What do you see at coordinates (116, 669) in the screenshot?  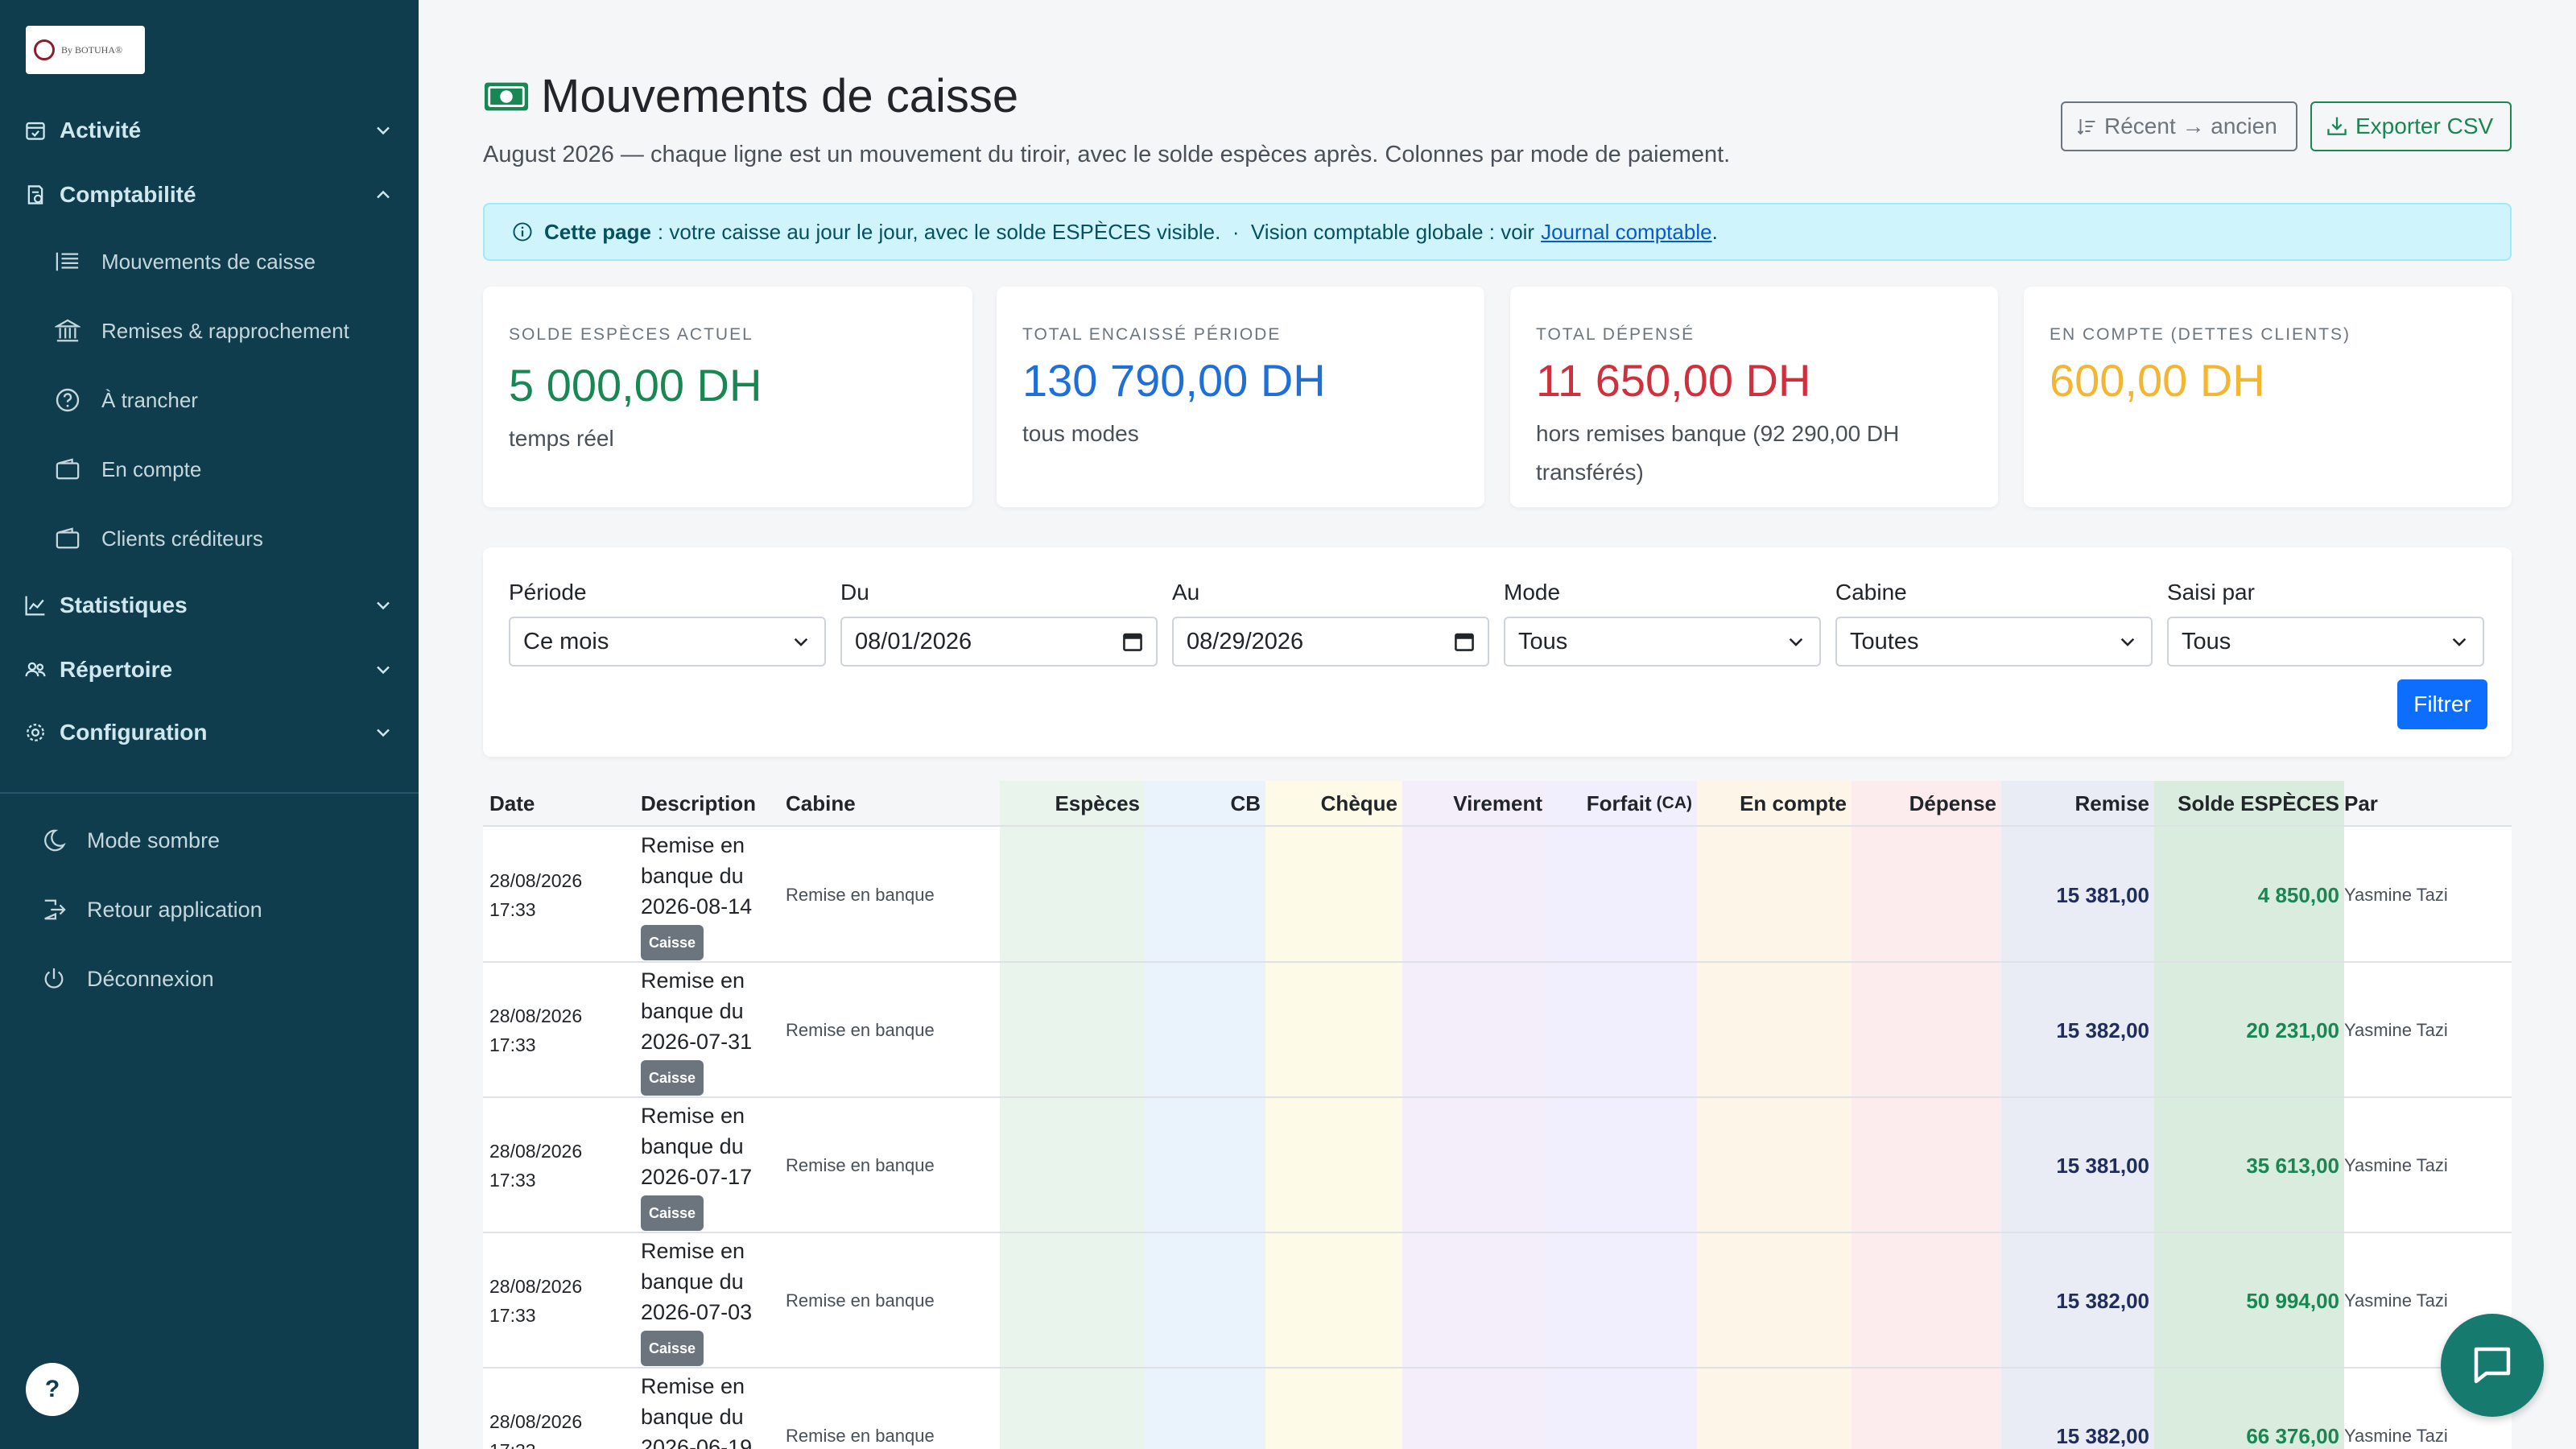 I see `sidebar-section-label: Répertoire` at bounding box center [116, 669].